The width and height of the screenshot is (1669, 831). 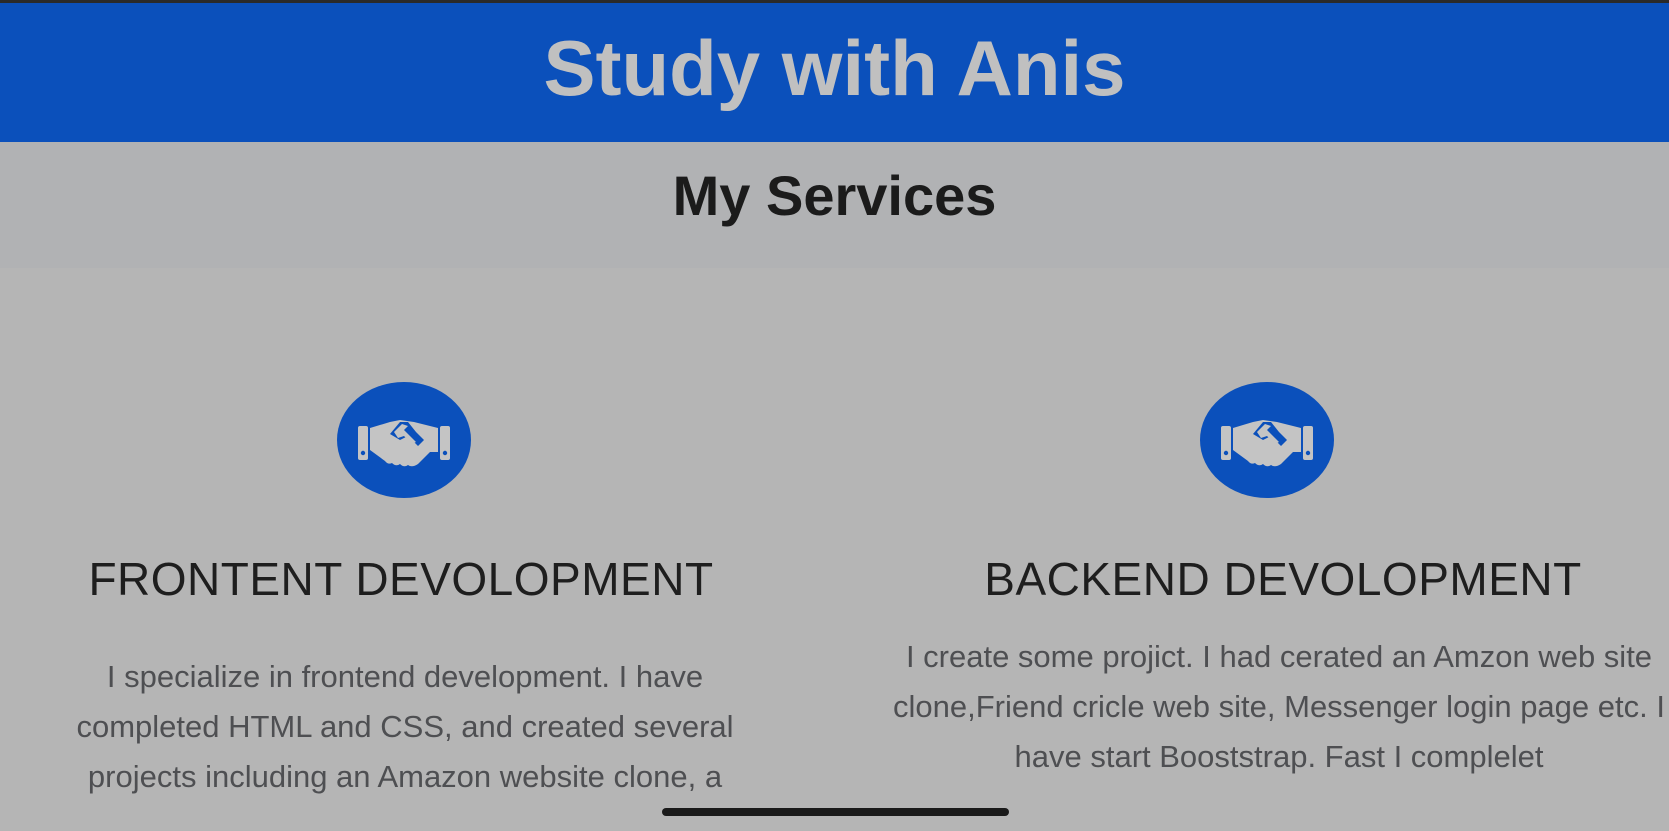 What do you see at coordinates (834, 68) in the screenshot?
I see `site-title: Study with Anis` at bounding box center [834, 68].